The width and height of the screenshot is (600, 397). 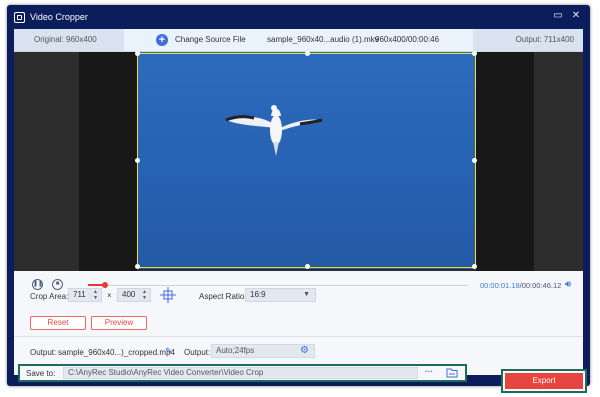 What do you see at coordinates (19, 17) in the screenshot?
I see `app-logo-icon` at bounding box center [19, 17].